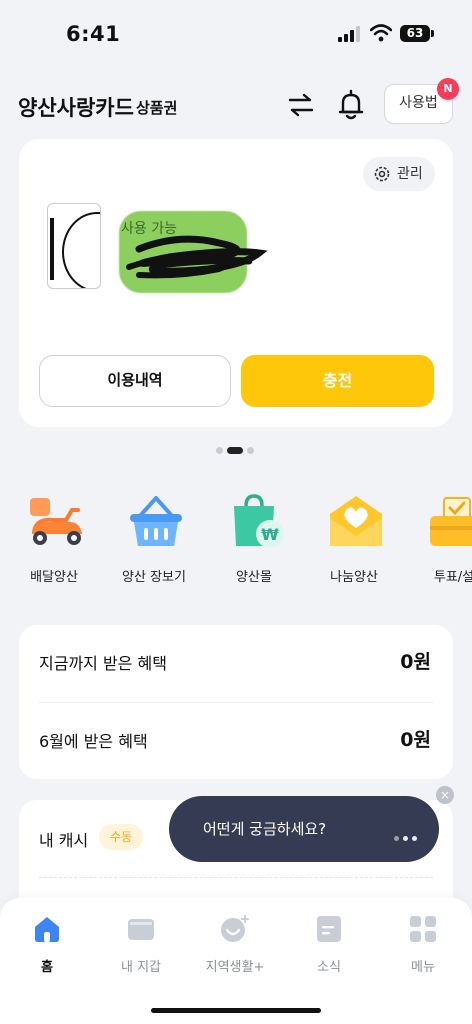 This screenshot has height=1024, width=472. I want to click on tab-bar: 홈 내 지갑 지역생활+ 소식 메뉴, so click(236, 961).